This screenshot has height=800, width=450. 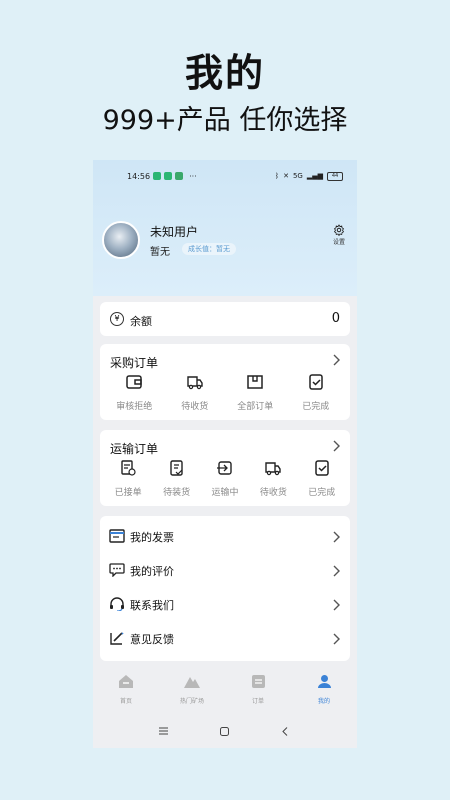 What do you see at coordinates (297, 176) in the screenshot?
I see `signal-label: 5G` at bounding box center [297, 176].